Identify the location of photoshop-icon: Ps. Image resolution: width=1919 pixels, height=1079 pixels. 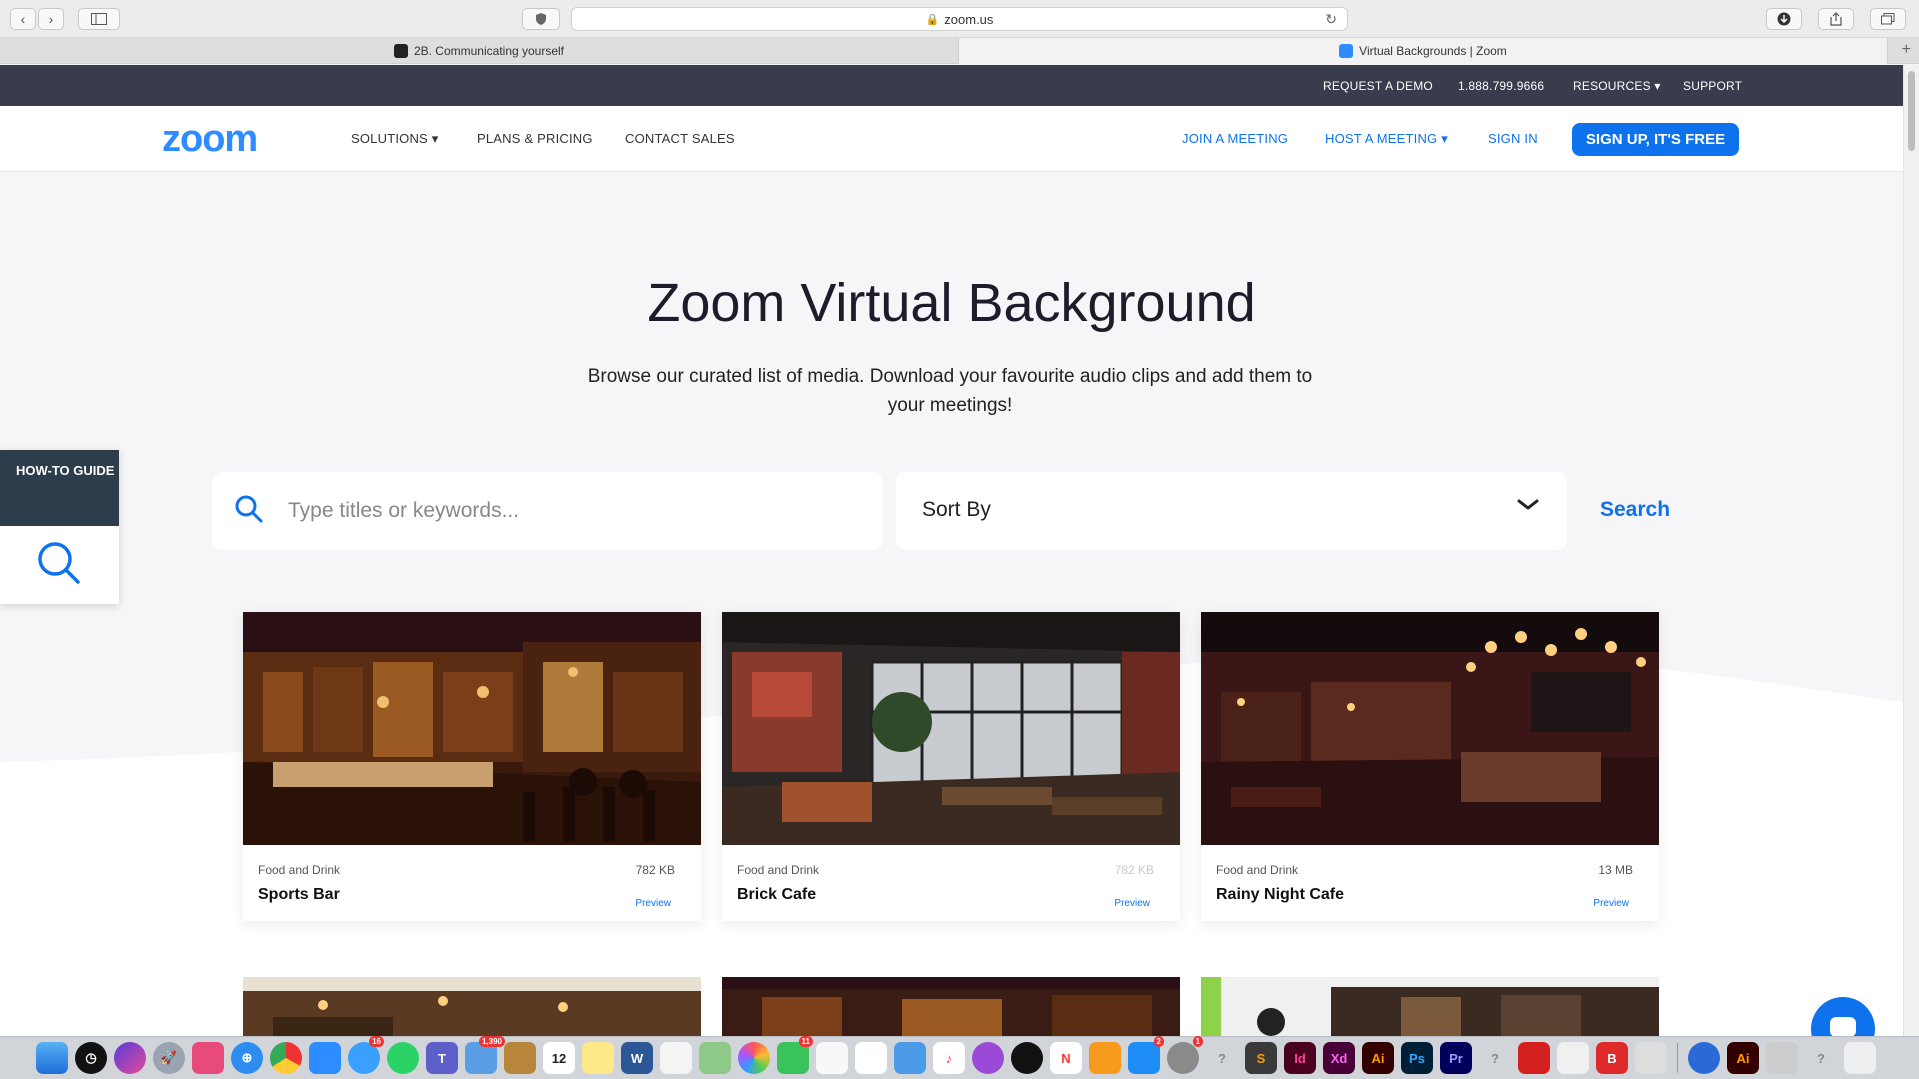
(1417, 1058).